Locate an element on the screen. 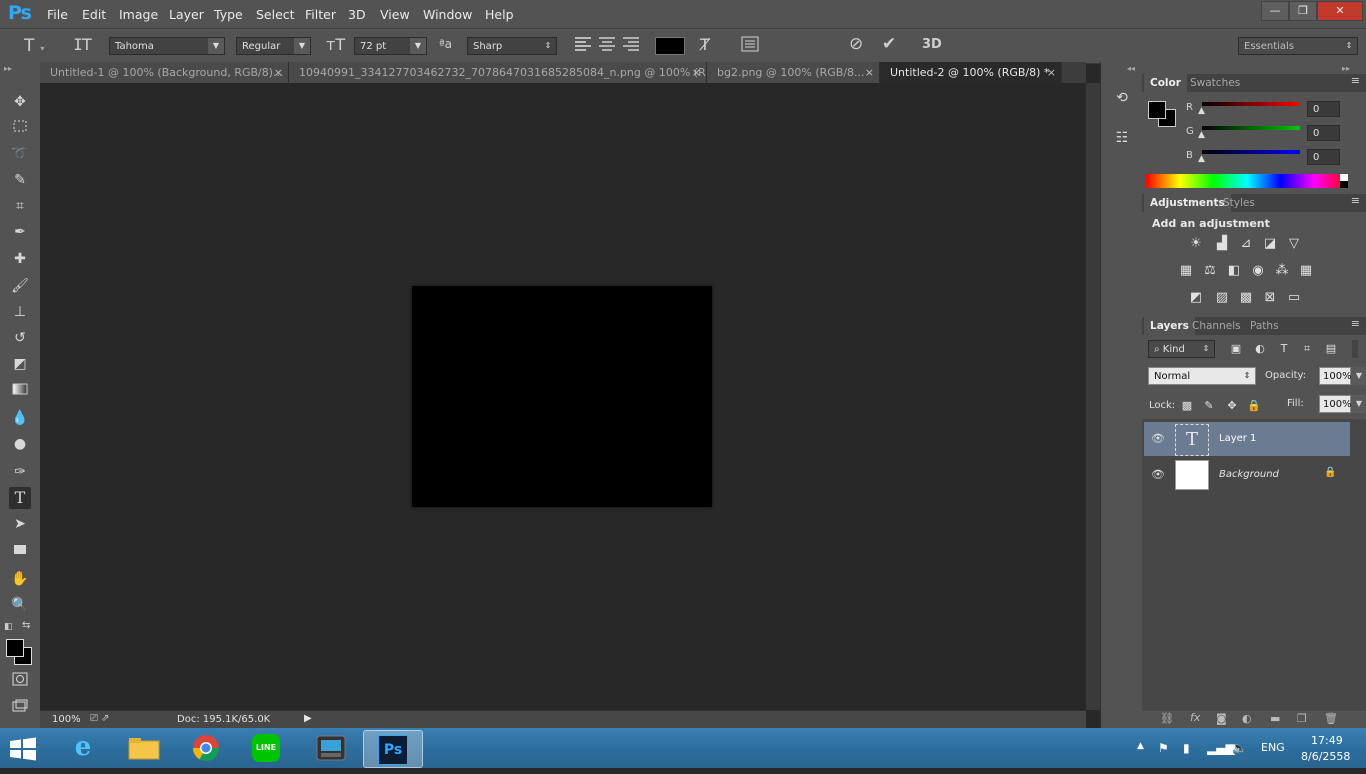 The width and height of the screenshot is (1366, 774). exposure-icon: ◪ is located at coordinates (1270, 244).